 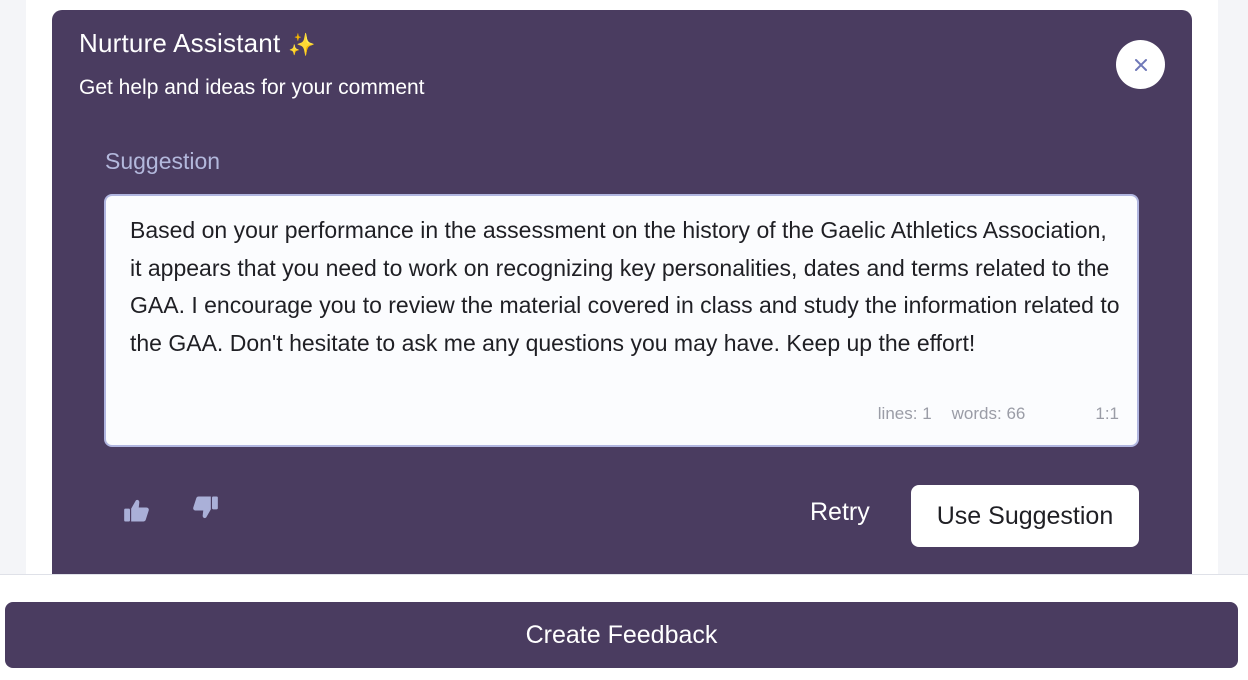 What do you see at coordinates (621, 635) in the screenshot?
I see `create-feedback-button: Create Feedback` at bounding box center [621, 635].